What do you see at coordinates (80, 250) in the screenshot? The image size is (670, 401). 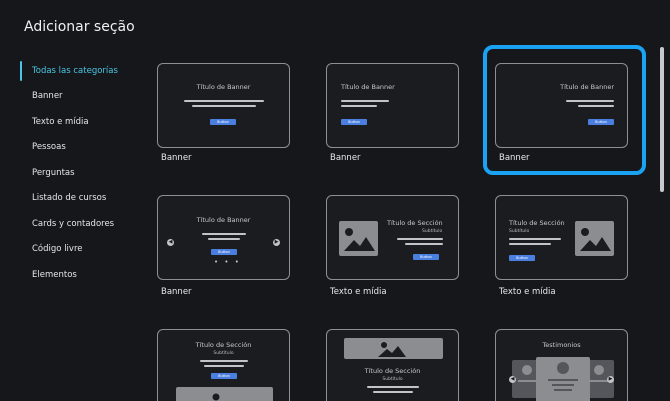 I see `category-free-code: Código livre` at bounding box center [80, 250].